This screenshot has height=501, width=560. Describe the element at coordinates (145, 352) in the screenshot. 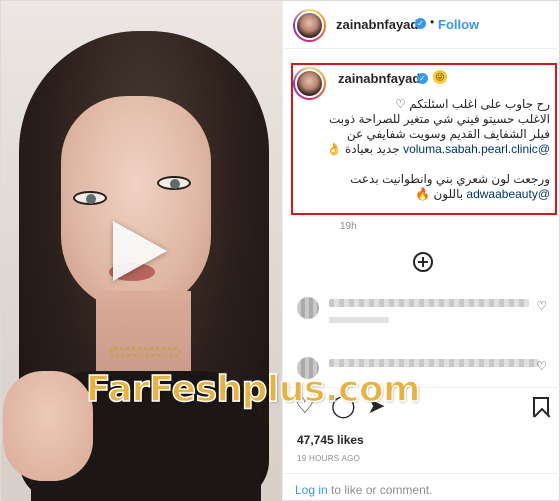

I see `video-figure-necklace` at that location.